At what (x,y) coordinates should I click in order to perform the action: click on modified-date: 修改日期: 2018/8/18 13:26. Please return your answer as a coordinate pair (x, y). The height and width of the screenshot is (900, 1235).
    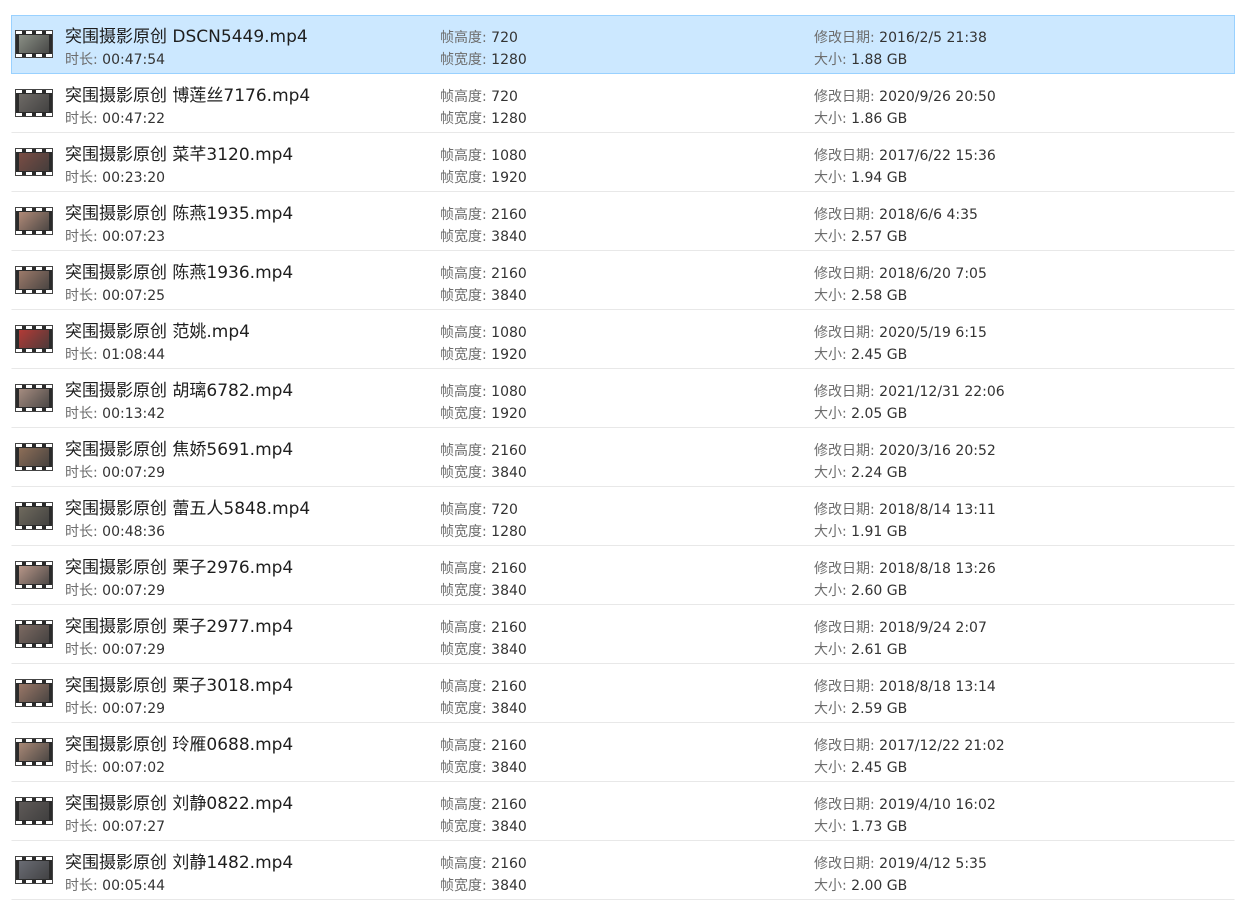
    Looking at the image, I should click on (905, 568).